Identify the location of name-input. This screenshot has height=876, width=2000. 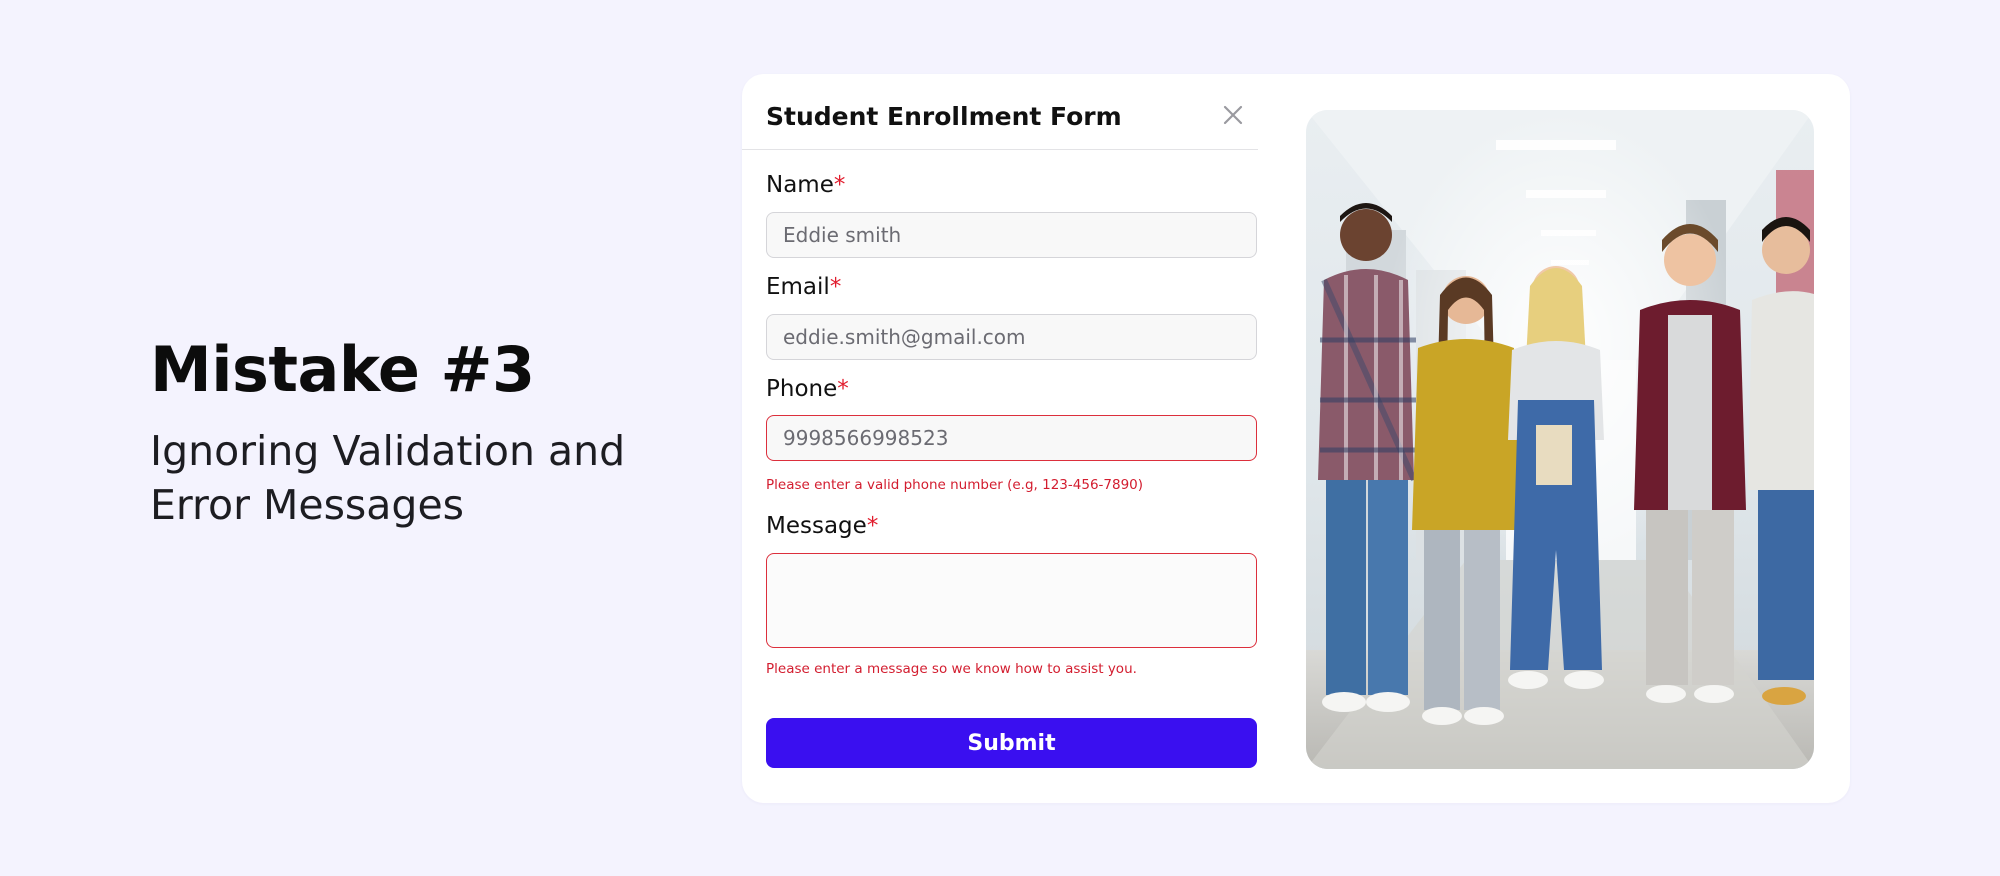
(1011, 235).